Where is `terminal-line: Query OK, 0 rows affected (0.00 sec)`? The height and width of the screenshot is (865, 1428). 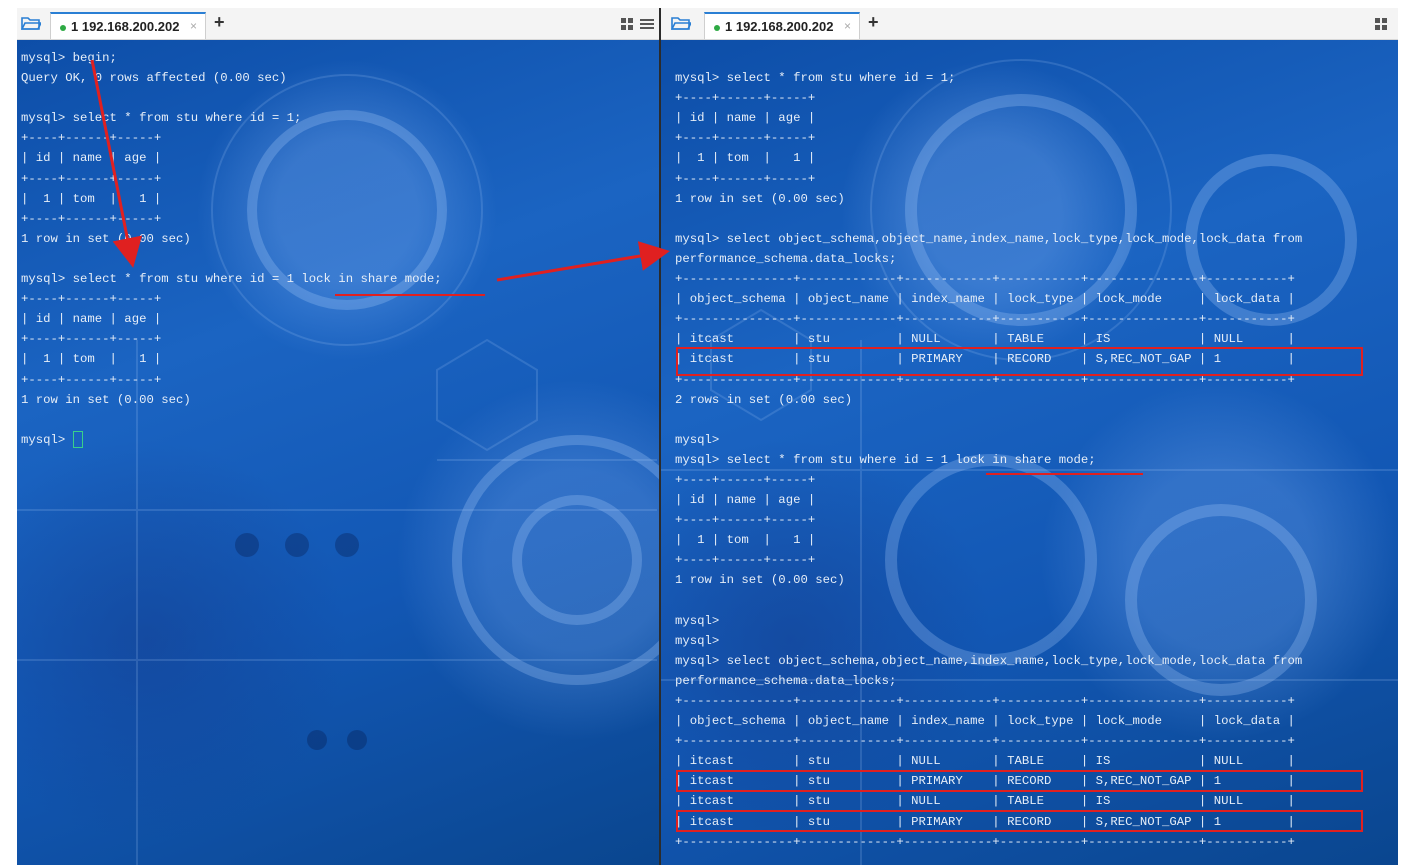 terminal-line: Query OK, 0 rows affected (0.00 sec) is located at coordinates (154, 78).